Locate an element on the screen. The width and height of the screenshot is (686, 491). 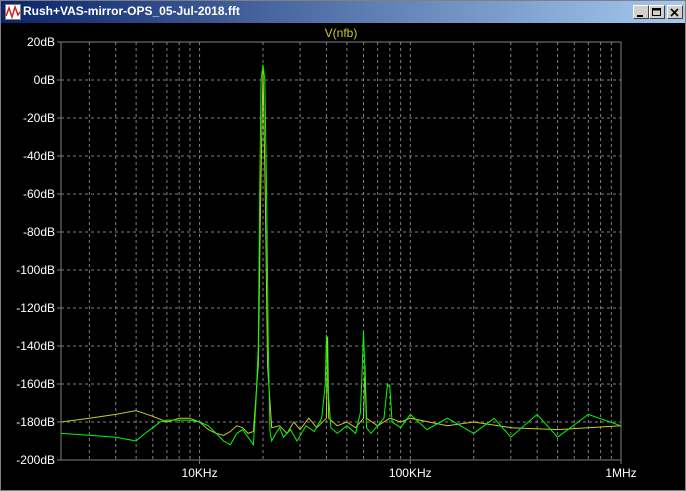
close-icon is located at coordinates (674, 12).